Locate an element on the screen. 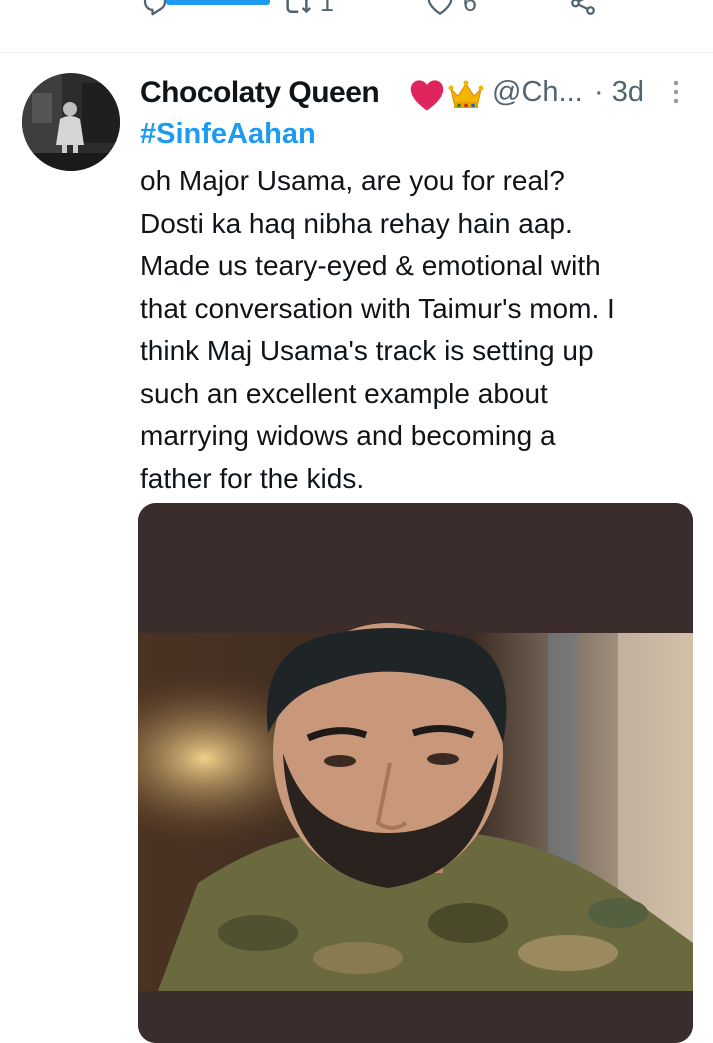 The image size is (713, 1043). avatar is located at coordinates (71, 122).